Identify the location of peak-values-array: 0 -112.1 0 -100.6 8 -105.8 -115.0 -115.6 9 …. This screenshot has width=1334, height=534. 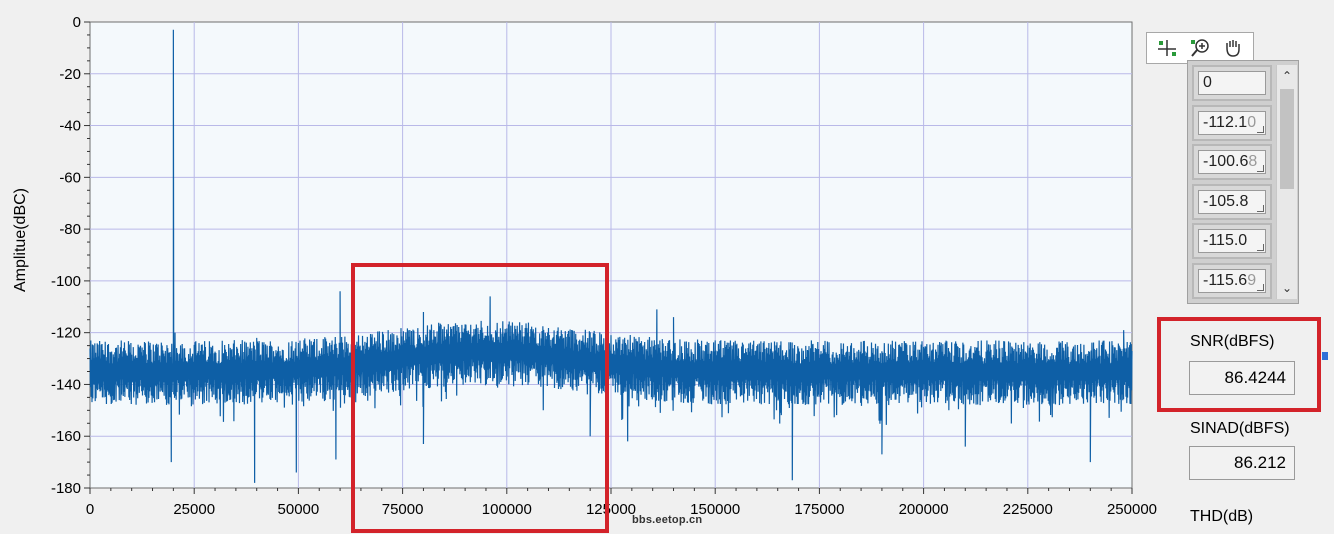
(1243, 182).